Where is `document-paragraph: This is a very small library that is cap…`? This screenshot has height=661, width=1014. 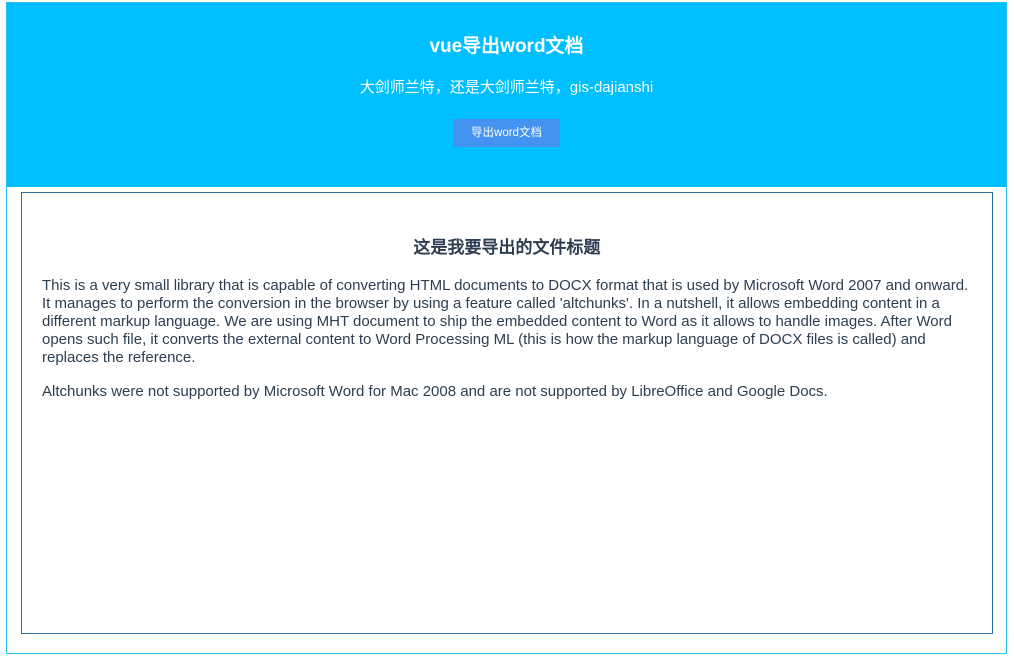
document-paragraph: This is a very small library that is cap… is located at coordinates (505, 321).